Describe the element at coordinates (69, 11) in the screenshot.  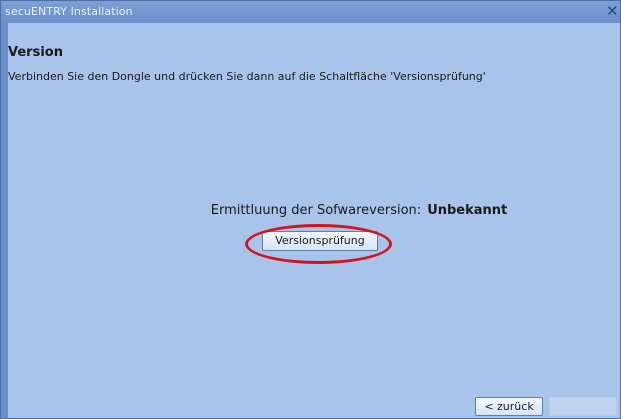
I see `window-title: secuENTRY Installation` at that location.